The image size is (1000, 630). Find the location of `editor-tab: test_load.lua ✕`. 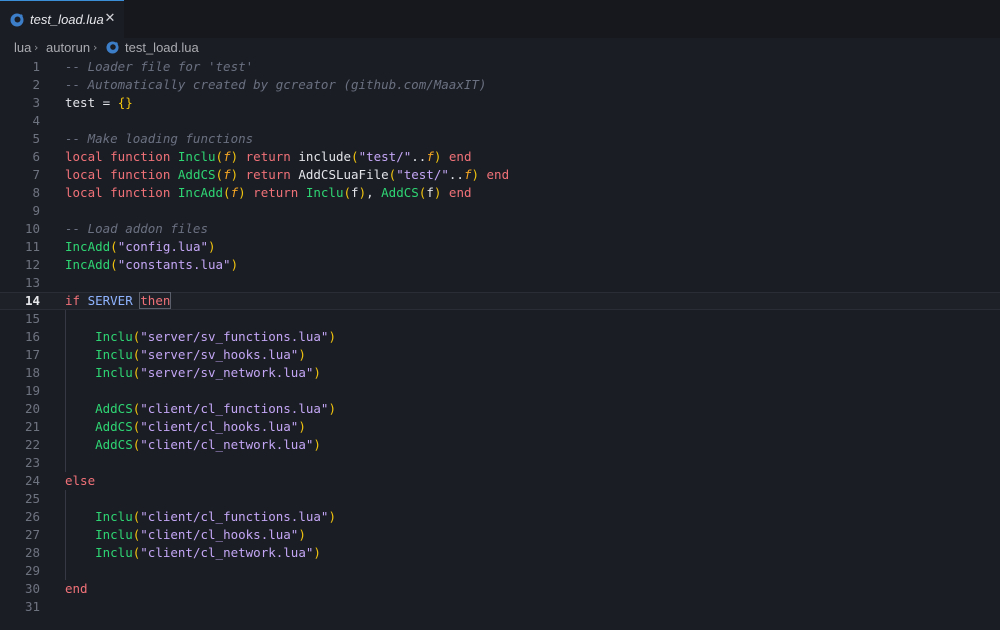

editor-tab: test_load.lua ✕ is located at coordinates (62, 19).